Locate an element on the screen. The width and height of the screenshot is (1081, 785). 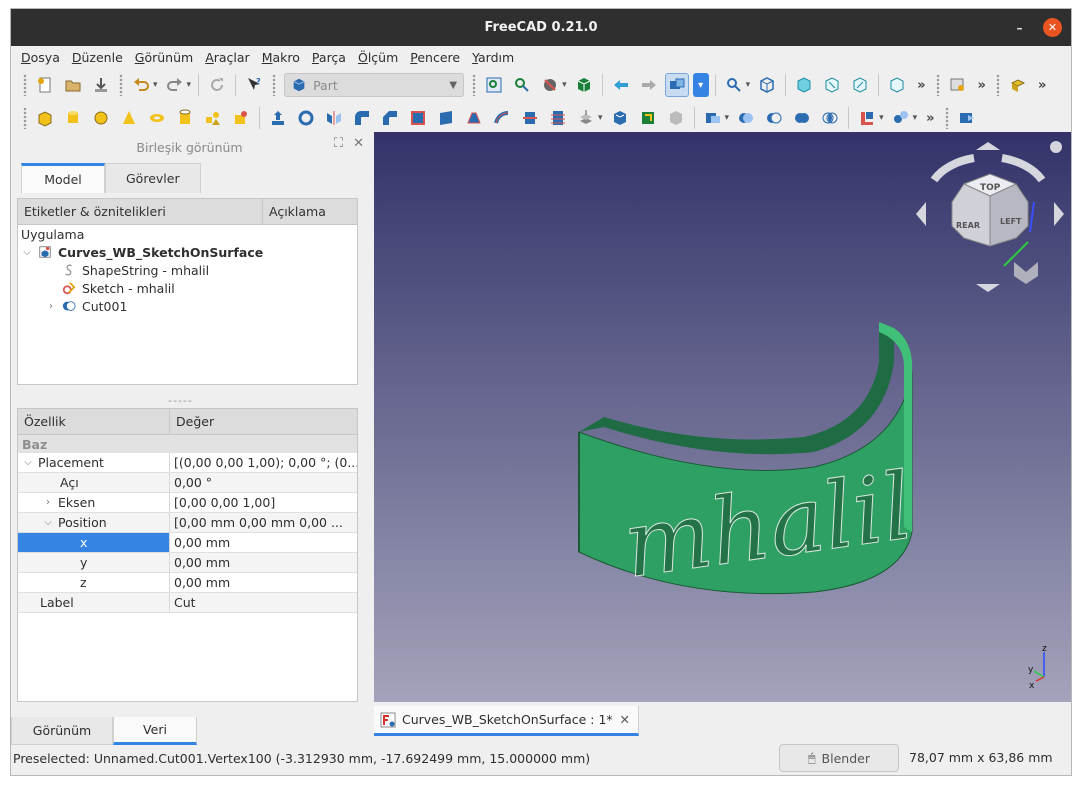
whats-this-icon: ? is located at coordinates (254, 85).